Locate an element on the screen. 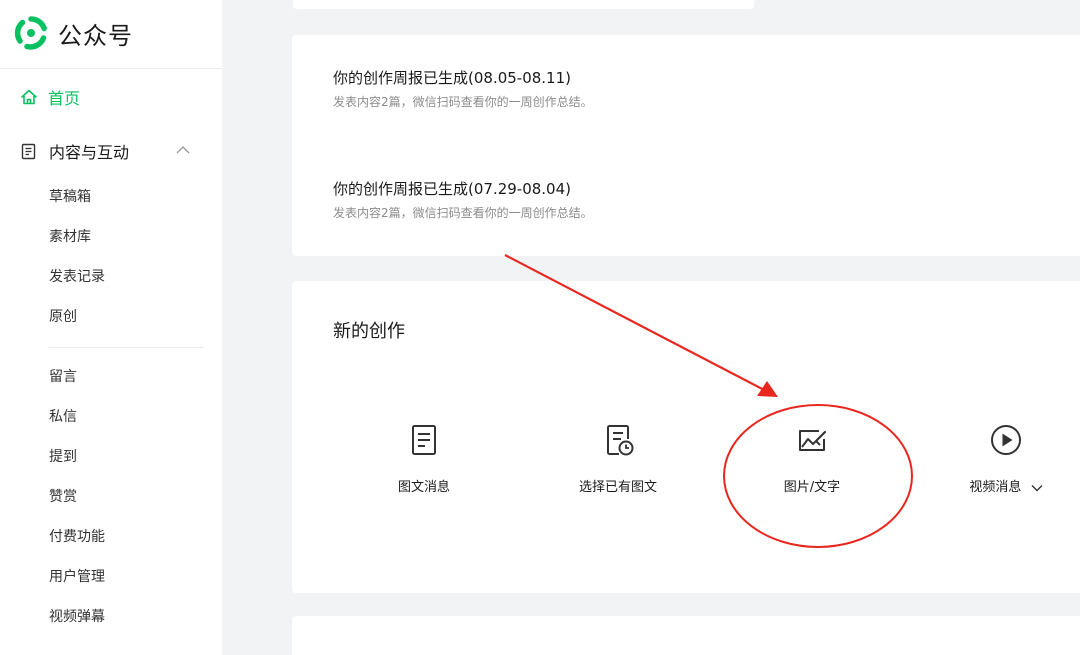 The height and width of the screenshot is (655, 1080). chevron-up-icon is located at coordinates (183, 150).